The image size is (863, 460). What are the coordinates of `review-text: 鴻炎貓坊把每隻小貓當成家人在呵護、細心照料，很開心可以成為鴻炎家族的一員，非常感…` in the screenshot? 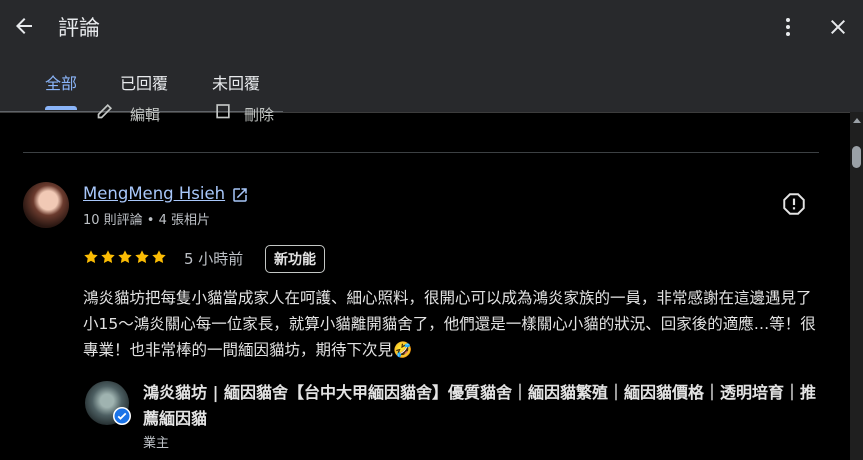 It's located at (449, 324).